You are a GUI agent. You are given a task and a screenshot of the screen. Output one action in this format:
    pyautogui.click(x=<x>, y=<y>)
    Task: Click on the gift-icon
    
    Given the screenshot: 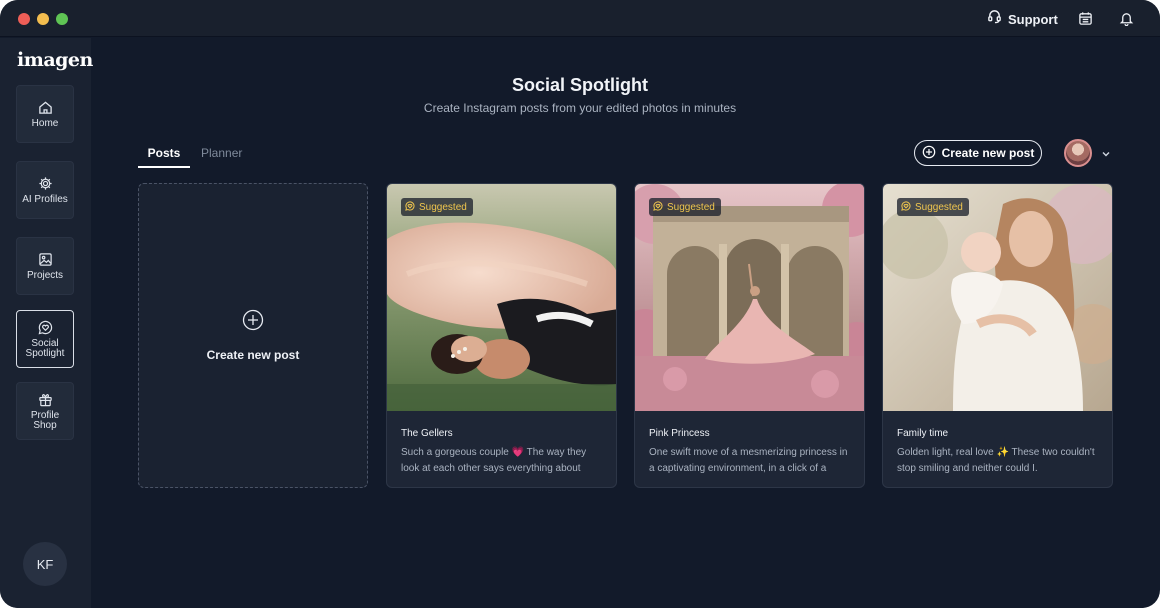 What is the action you would take?
    pyautogui.click(x=45, y=400)
    